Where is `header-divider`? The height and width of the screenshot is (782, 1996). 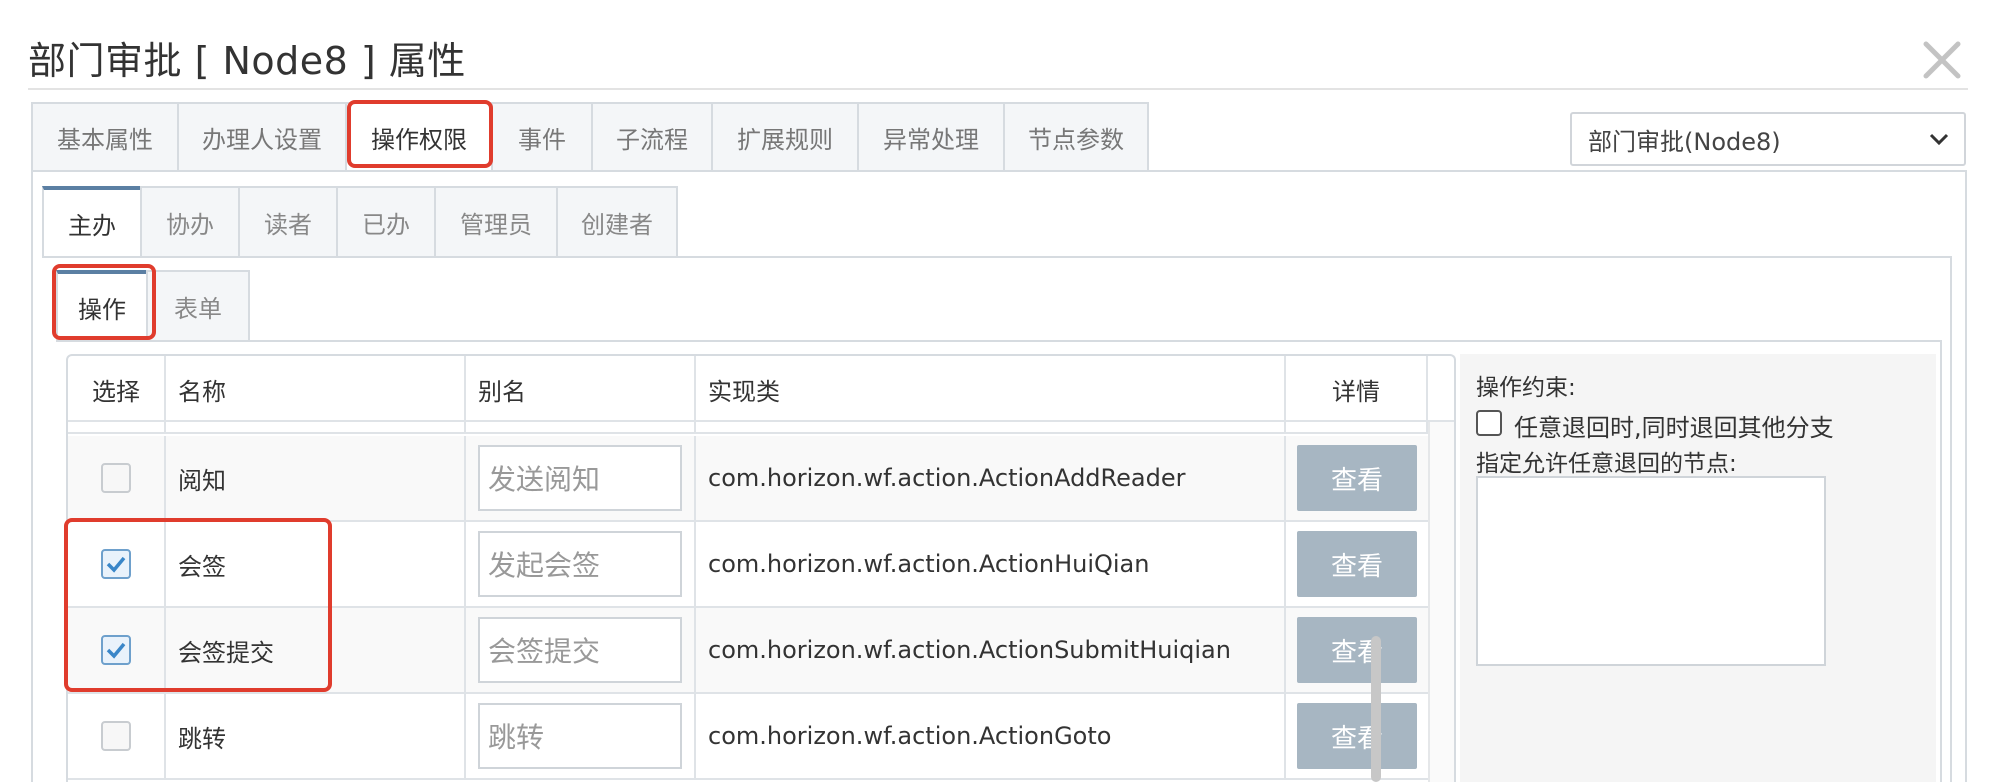
header-divider is located at coordinates (998, 89).